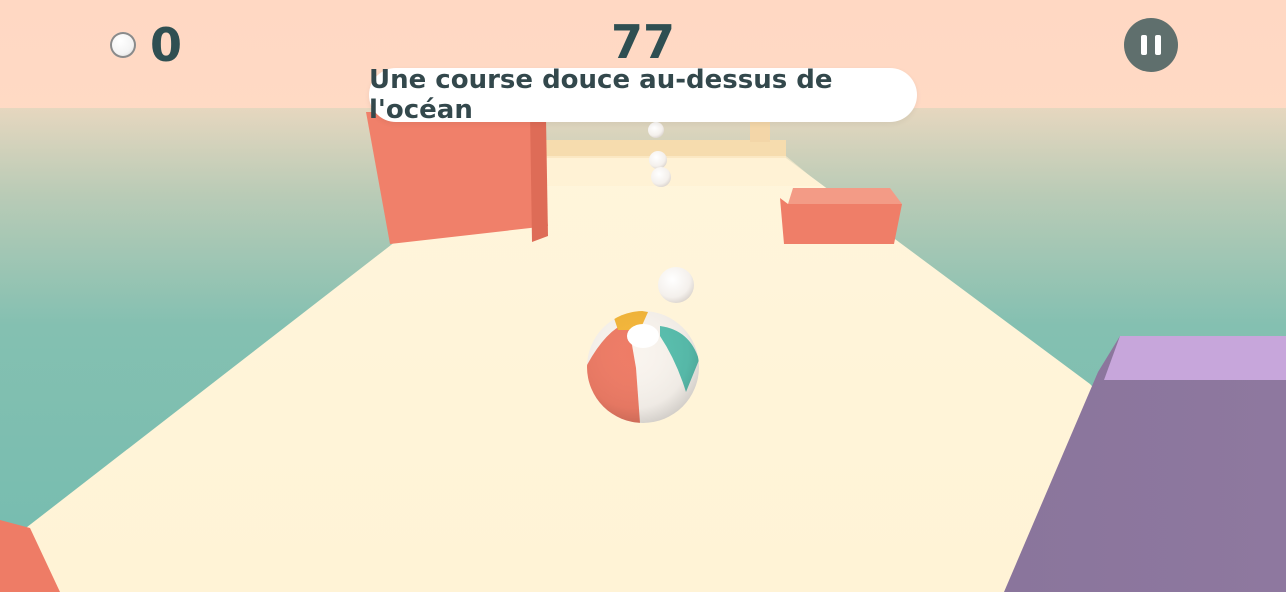  Describe the element at coordinates (539, 177) in the screenshot. I see `obstacle-tall-side` at that location.